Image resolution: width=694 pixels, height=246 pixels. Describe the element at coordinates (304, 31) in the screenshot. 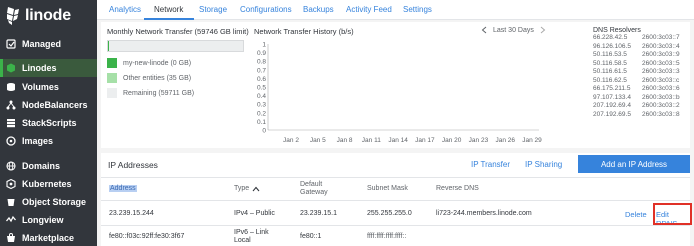

I see `transfer-history-title: Network Transfer History (b/s)` at that location.